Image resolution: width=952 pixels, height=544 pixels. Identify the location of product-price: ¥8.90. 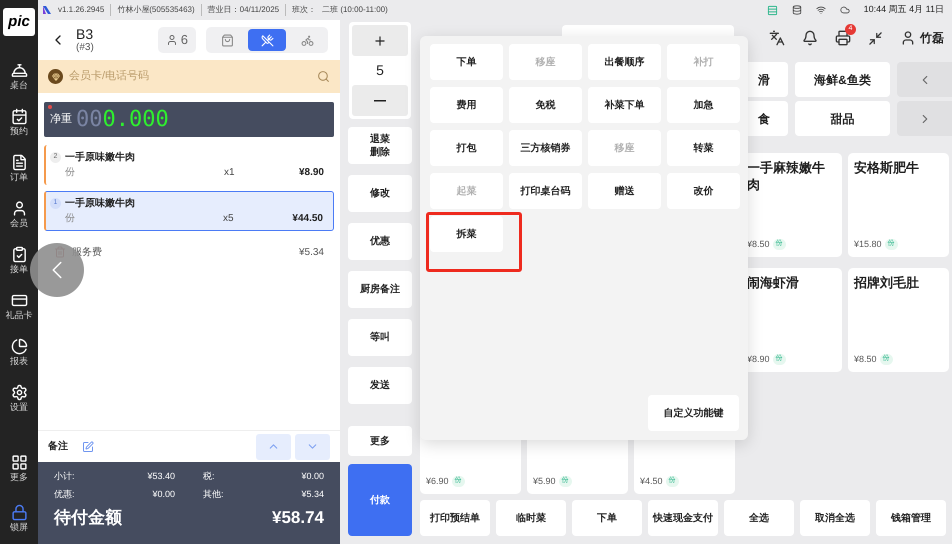
(758, 359).